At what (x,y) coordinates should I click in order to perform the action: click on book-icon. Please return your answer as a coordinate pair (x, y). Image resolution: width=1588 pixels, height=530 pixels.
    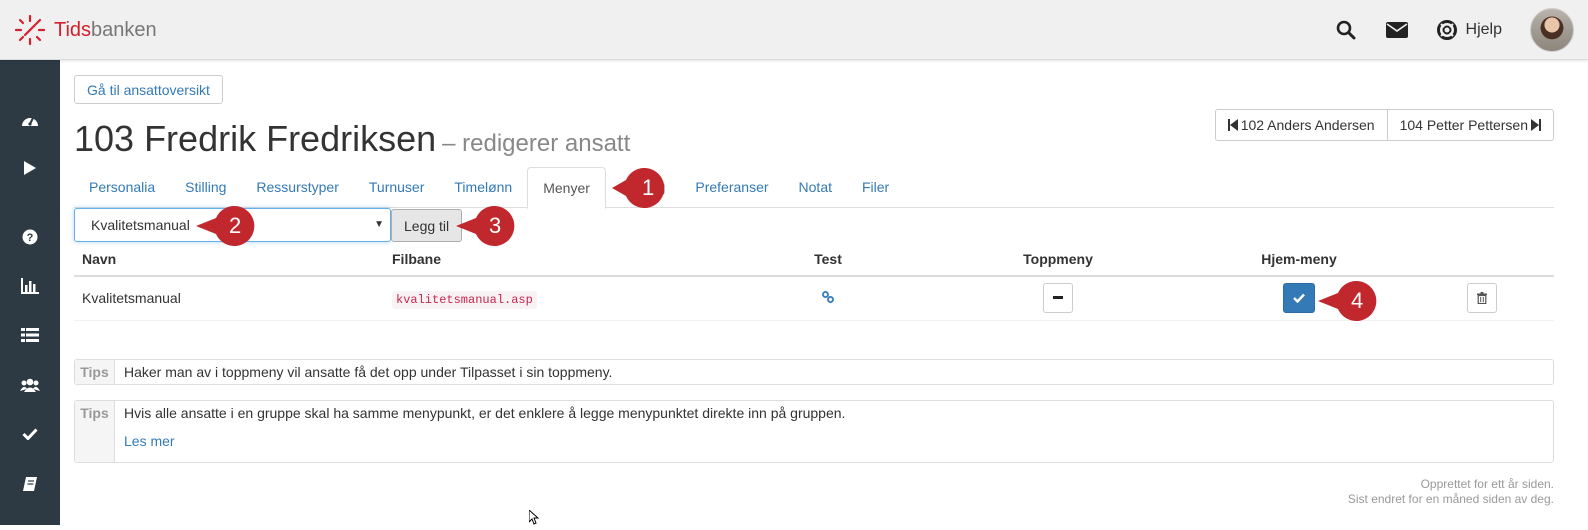
    Looking at the image, I should click on (30, 484).